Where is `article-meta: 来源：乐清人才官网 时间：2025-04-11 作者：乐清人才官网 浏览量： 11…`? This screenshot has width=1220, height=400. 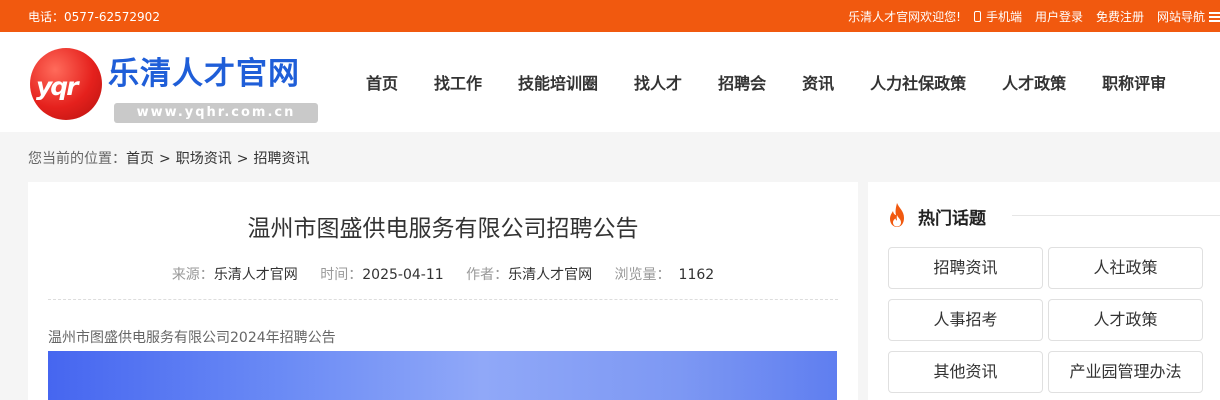
article-meta: 来源：乐清人才官网 时间：2025-04-11 作者：乐清人才官网 浏览量： 11… is located at coordinates (443, 274).